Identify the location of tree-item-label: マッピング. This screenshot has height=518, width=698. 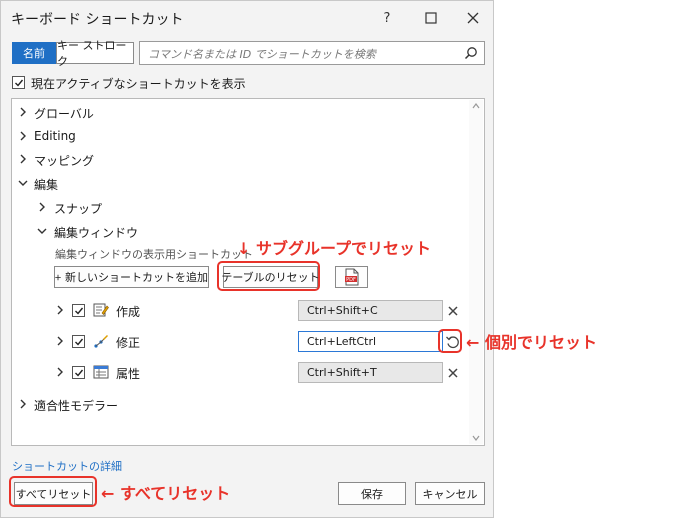
(64, 161).